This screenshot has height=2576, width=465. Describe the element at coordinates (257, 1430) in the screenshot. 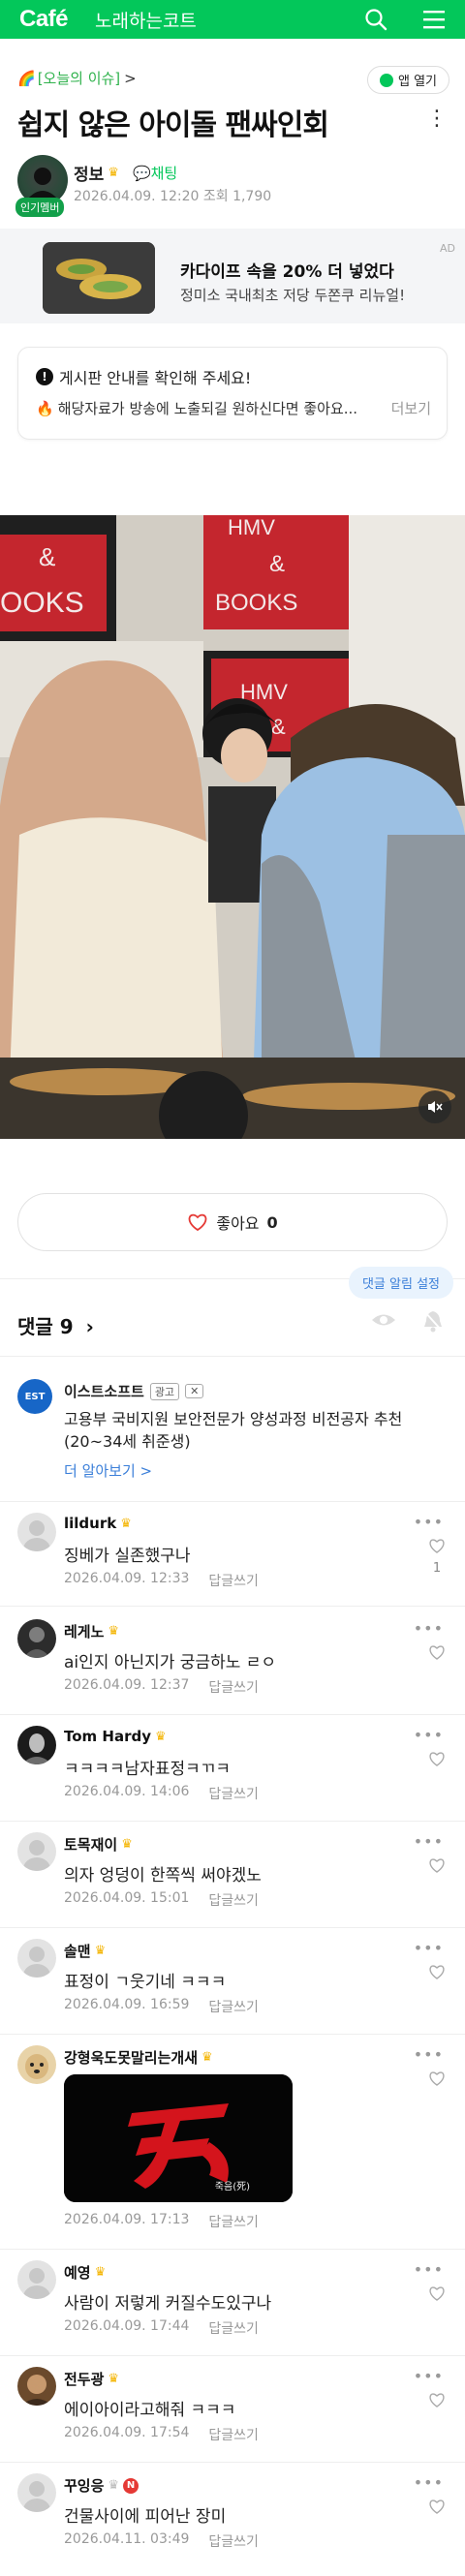

I see `ad-comment-body: 고용부 국비지원 보안전문가 양성과정 비전공자 추천 (20~34세 취준생)` at that location.